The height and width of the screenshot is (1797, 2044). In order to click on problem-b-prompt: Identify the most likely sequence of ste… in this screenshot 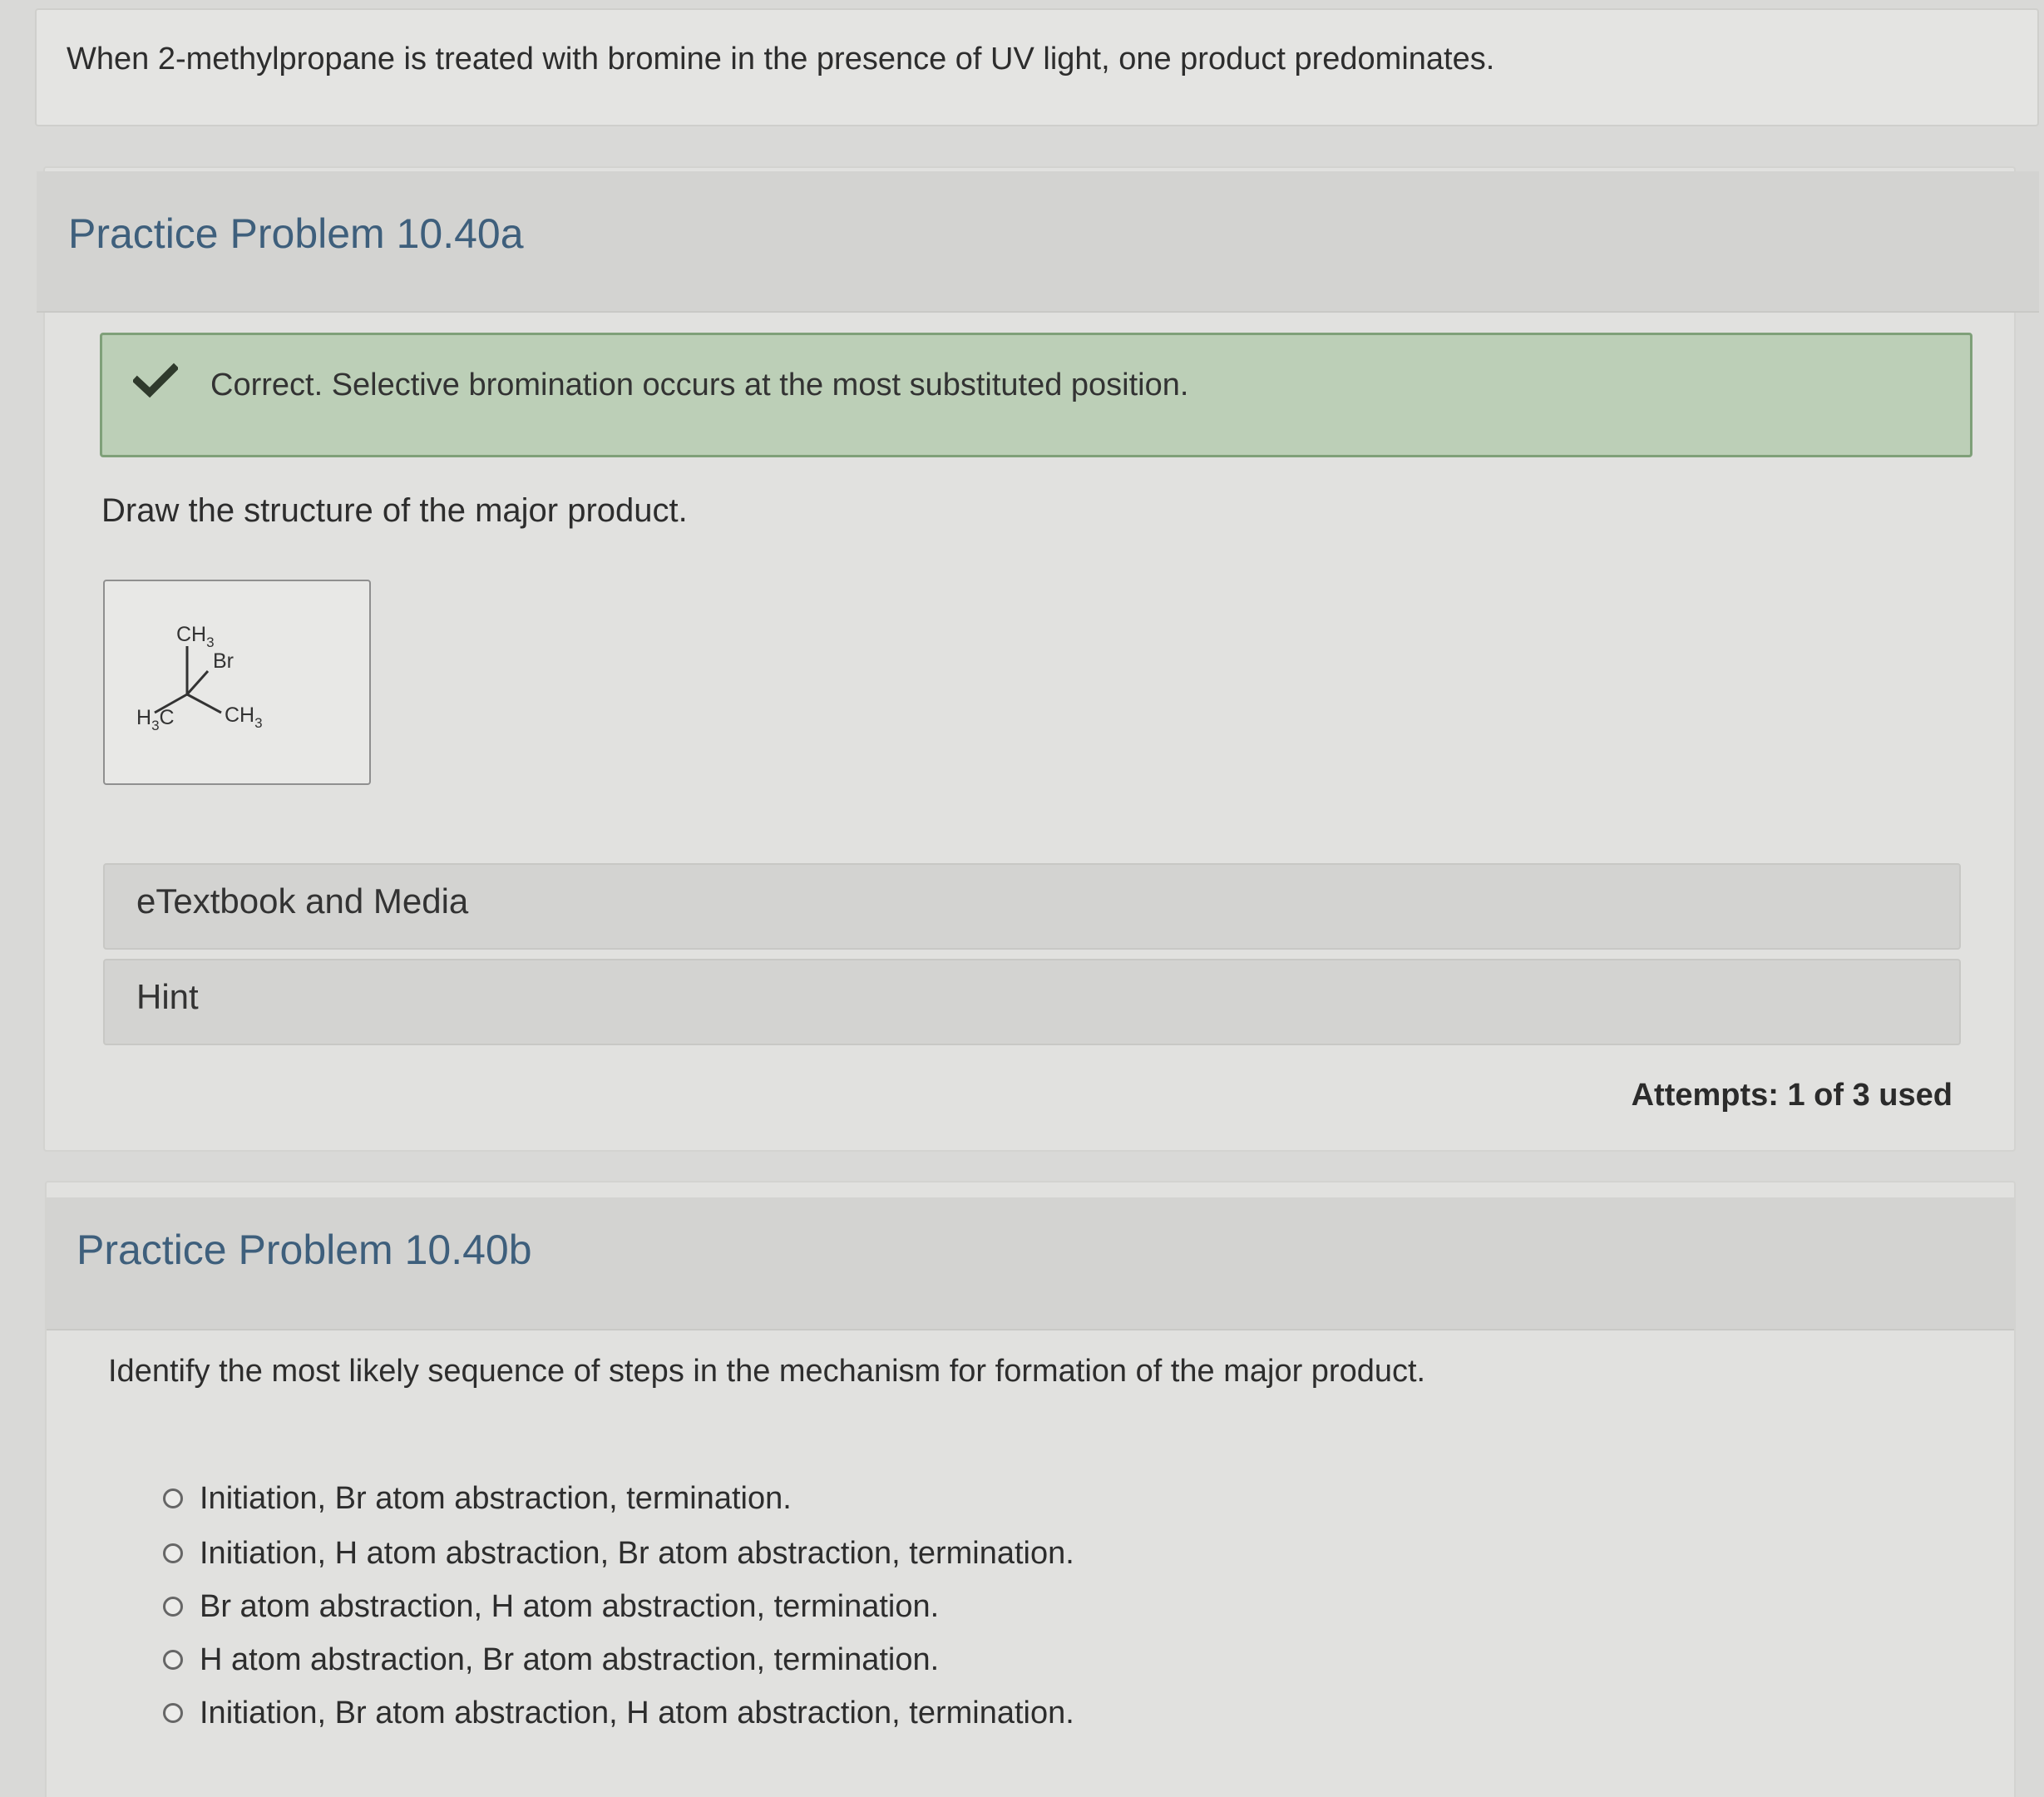, I will do `click(767, 1371)`.